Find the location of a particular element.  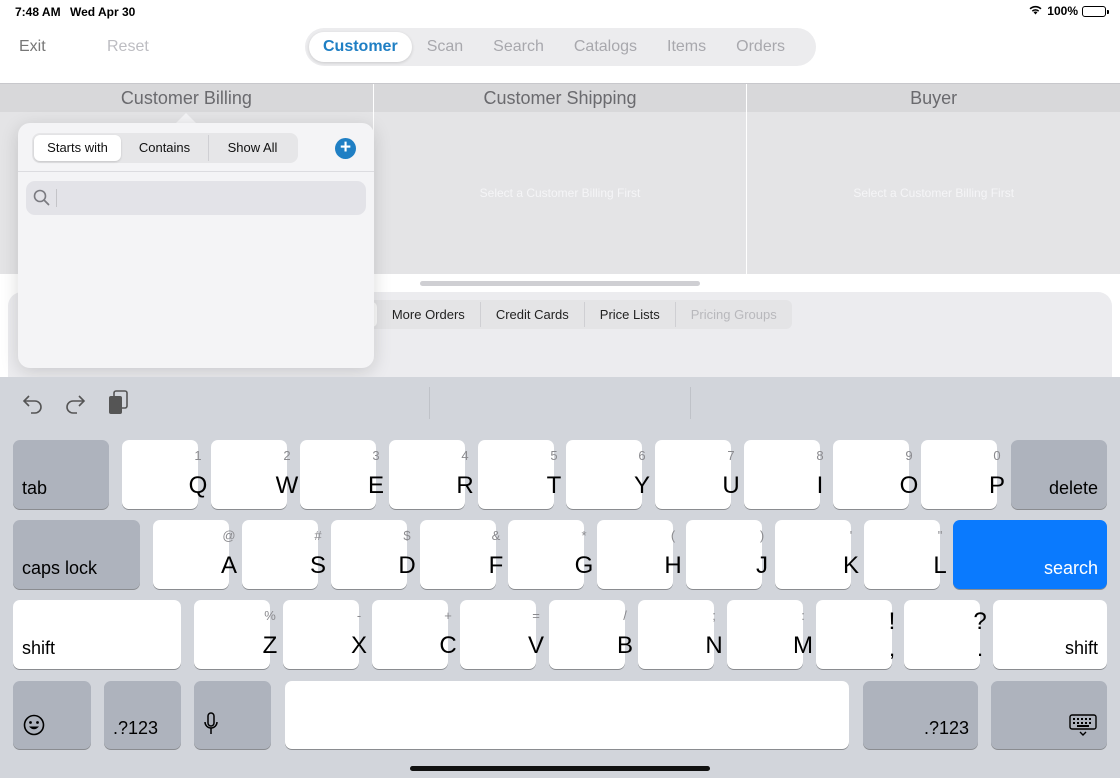

exit-button: Exit is located at coordinates (32, 47).